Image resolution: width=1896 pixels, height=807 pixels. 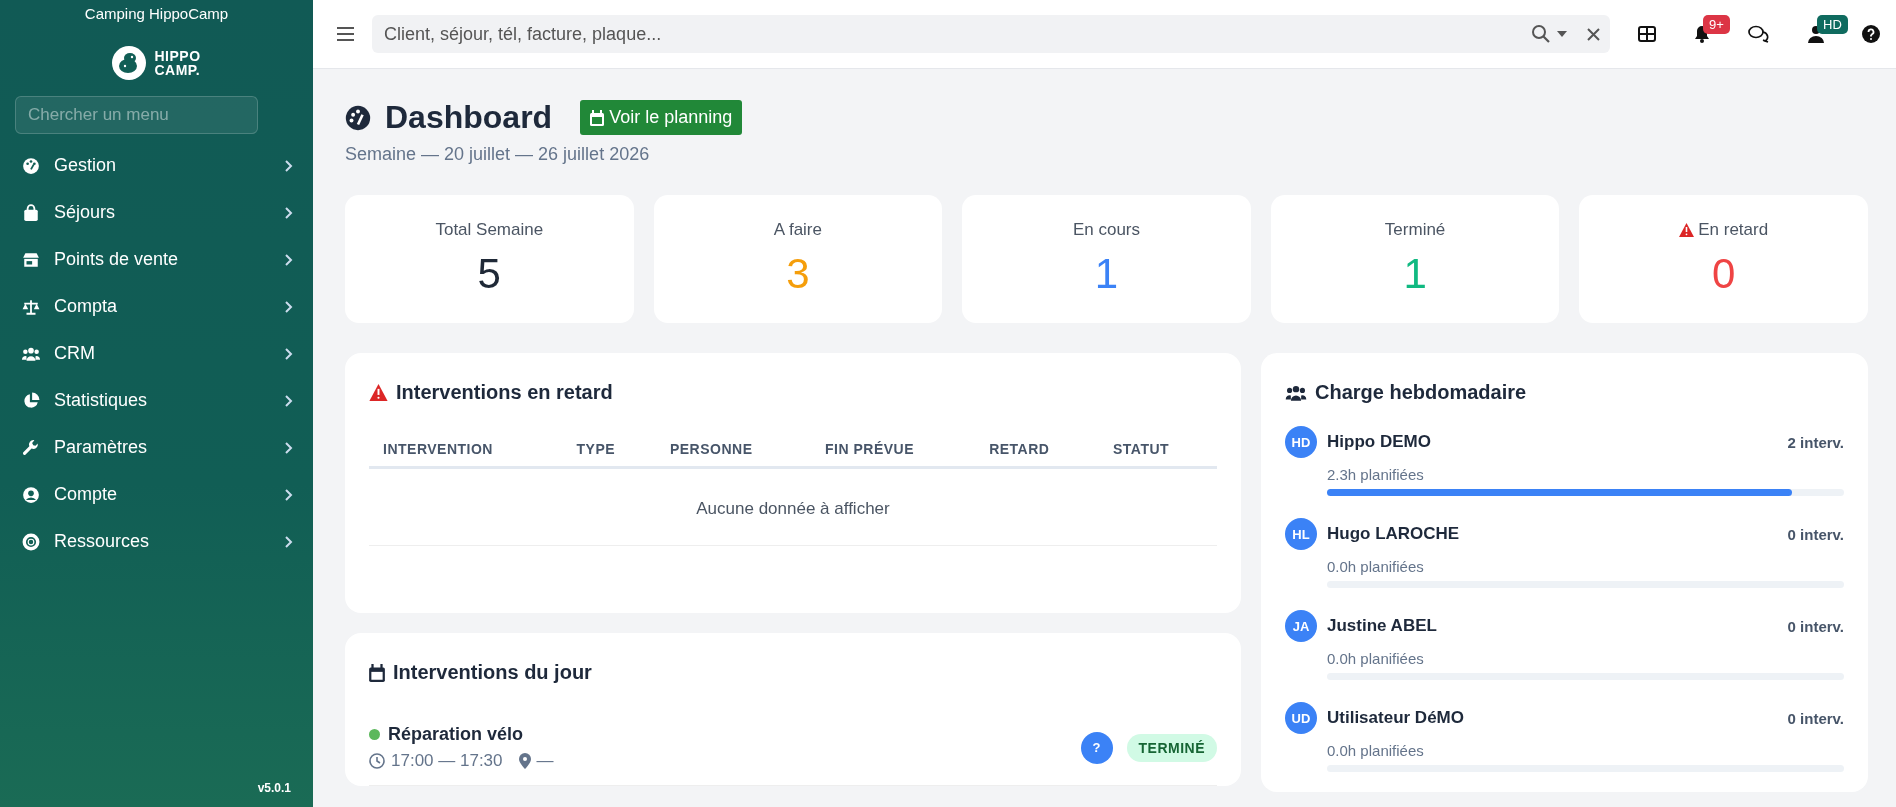 What do you see at coordinates (489, 274) in the screenshot?
I see `stat-value: 5` at bounding box center [489, 274].